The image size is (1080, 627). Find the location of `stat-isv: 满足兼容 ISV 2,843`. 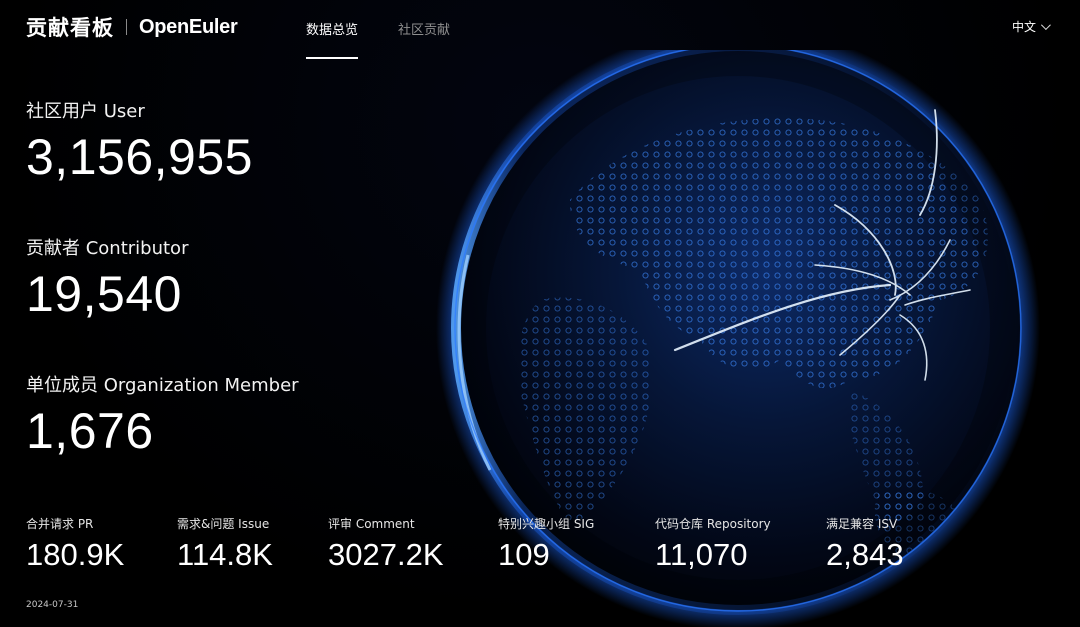

stat-isv: 满足兼容 ISV 2,843 is located at coordinates (865, 544).